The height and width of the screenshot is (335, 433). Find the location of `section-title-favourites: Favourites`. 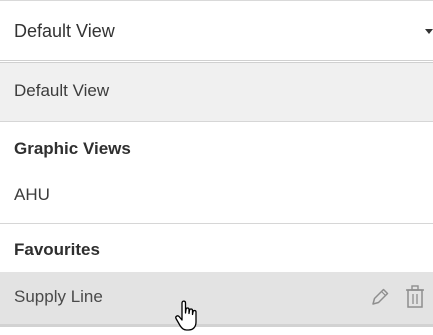

section-title-favourites: Favourites is located at coordinates (57, 249).